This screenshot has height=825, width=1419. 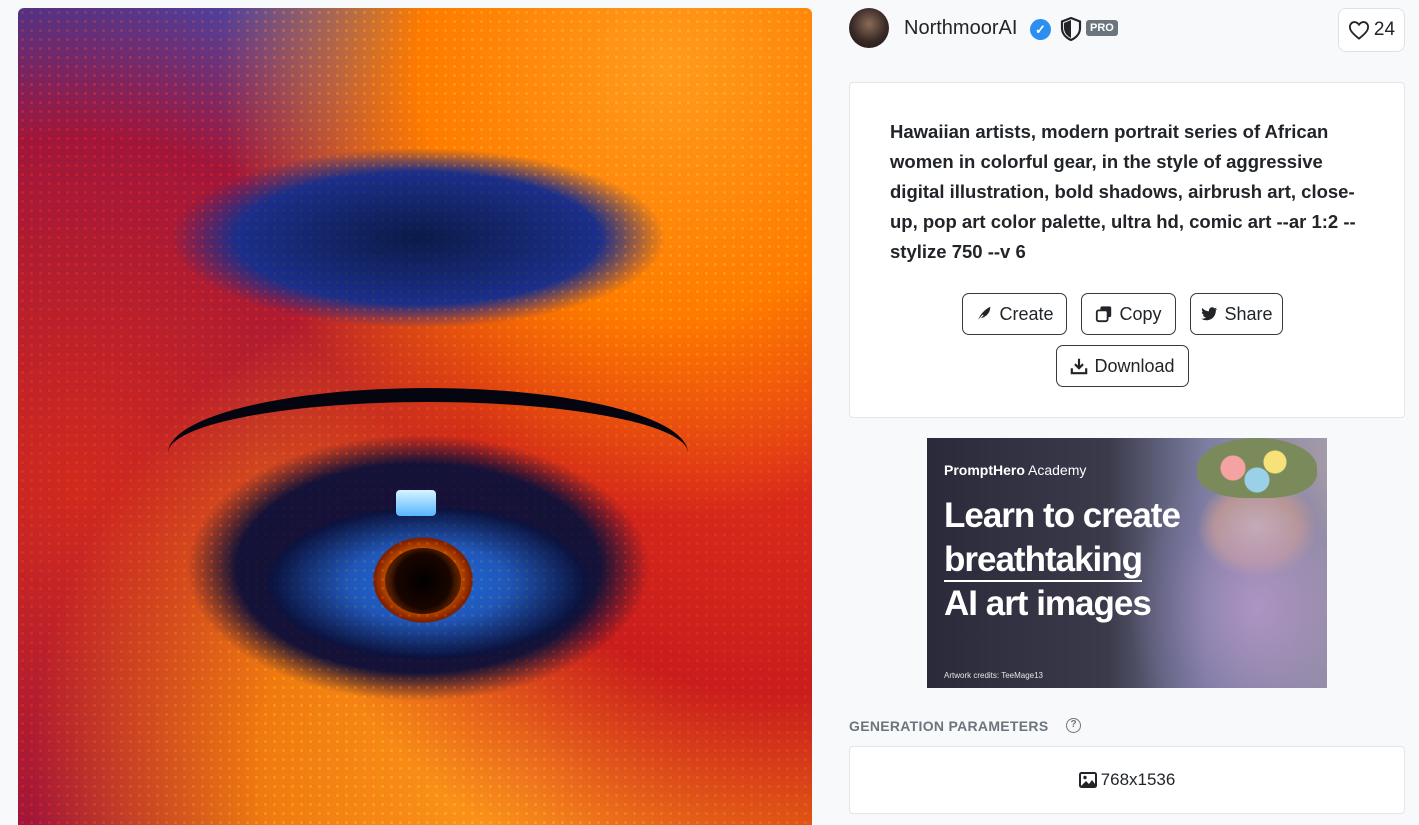 I want to click on verified-icon: ✓, so click(x=1040, y=29).